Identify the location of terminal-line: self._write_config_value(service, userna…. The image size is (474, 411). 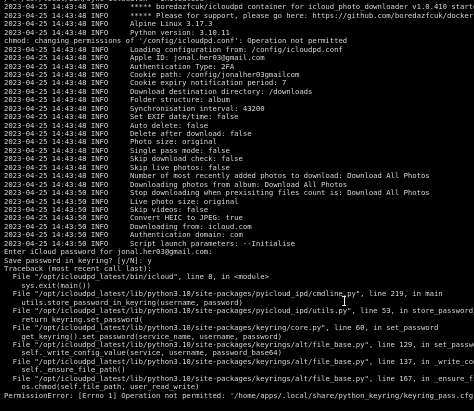
(143, 353).